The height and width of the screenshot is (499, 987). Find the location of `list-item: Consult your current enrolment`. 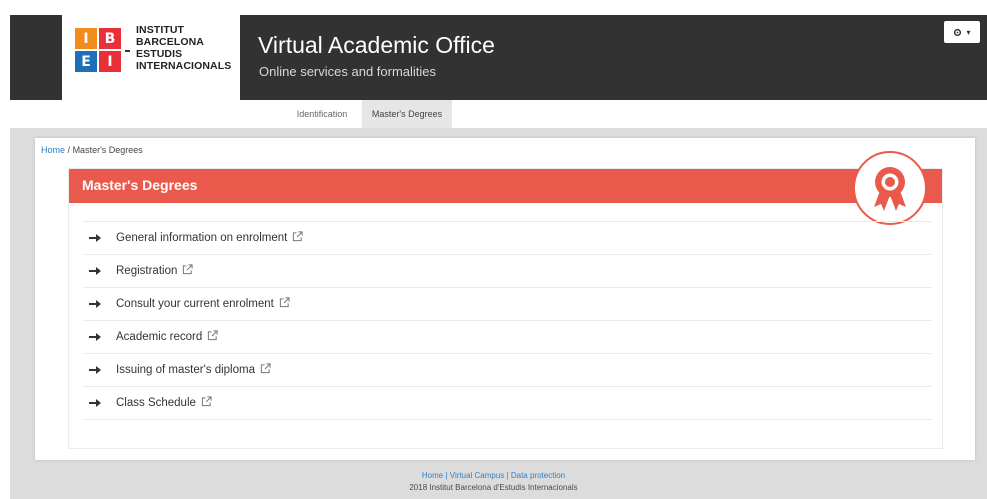

list-item: Consult your current enrolment is located at coordinates (507, 304).